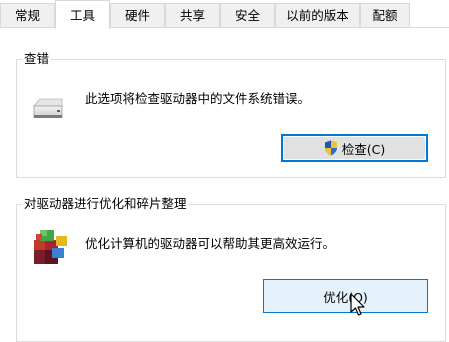 The height and width of the screenshot is (342, 449). Describe the element at coordinates (363, 149) in the screenshot. I see `check-button-label: 检查(C)` at that location.